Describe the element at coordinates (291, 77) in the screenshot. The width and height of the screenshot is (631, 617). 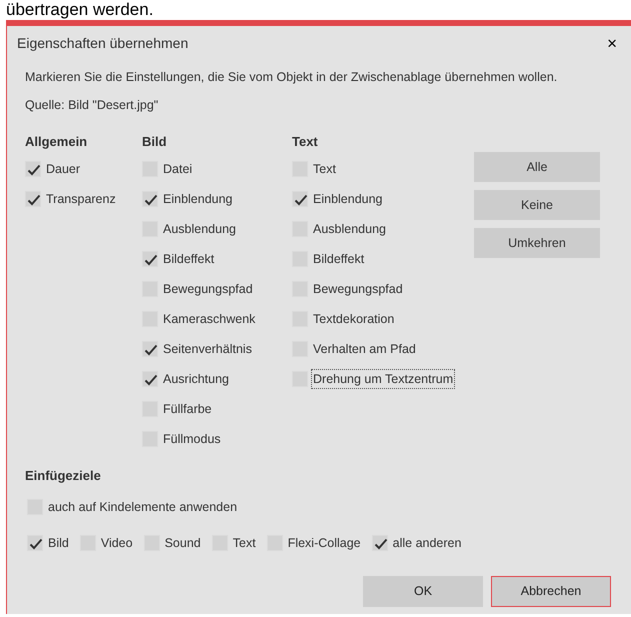
I see `instruction-text: Markieren Sie die Einstellungen, die Sie vom Objekt in der Zwischenablage übernehmen wollen.` at that location.